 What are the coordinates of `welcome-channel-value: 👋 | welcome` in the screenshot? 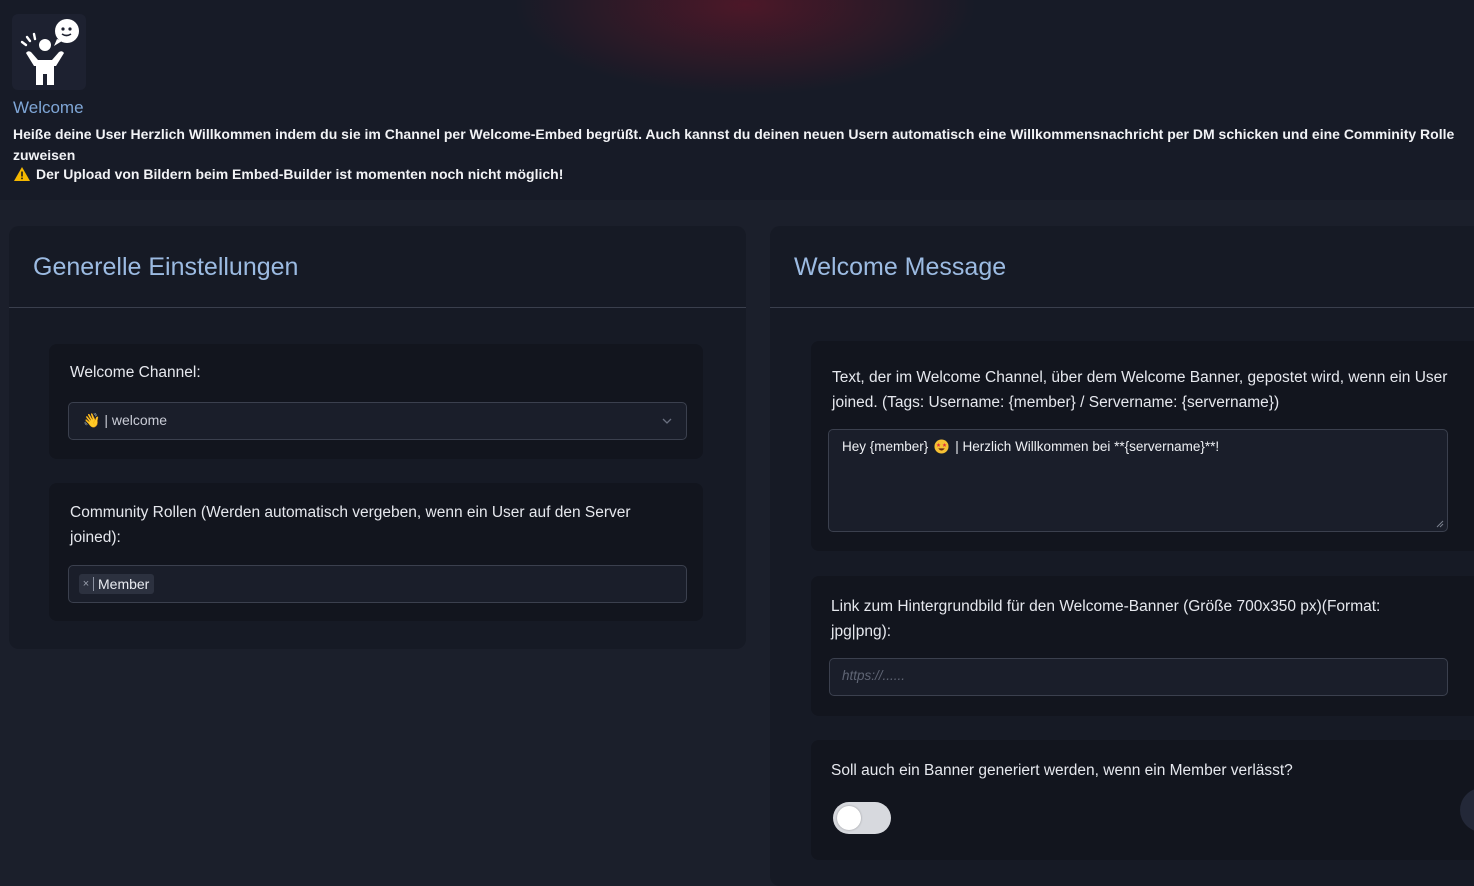 It's located at (125, 420).